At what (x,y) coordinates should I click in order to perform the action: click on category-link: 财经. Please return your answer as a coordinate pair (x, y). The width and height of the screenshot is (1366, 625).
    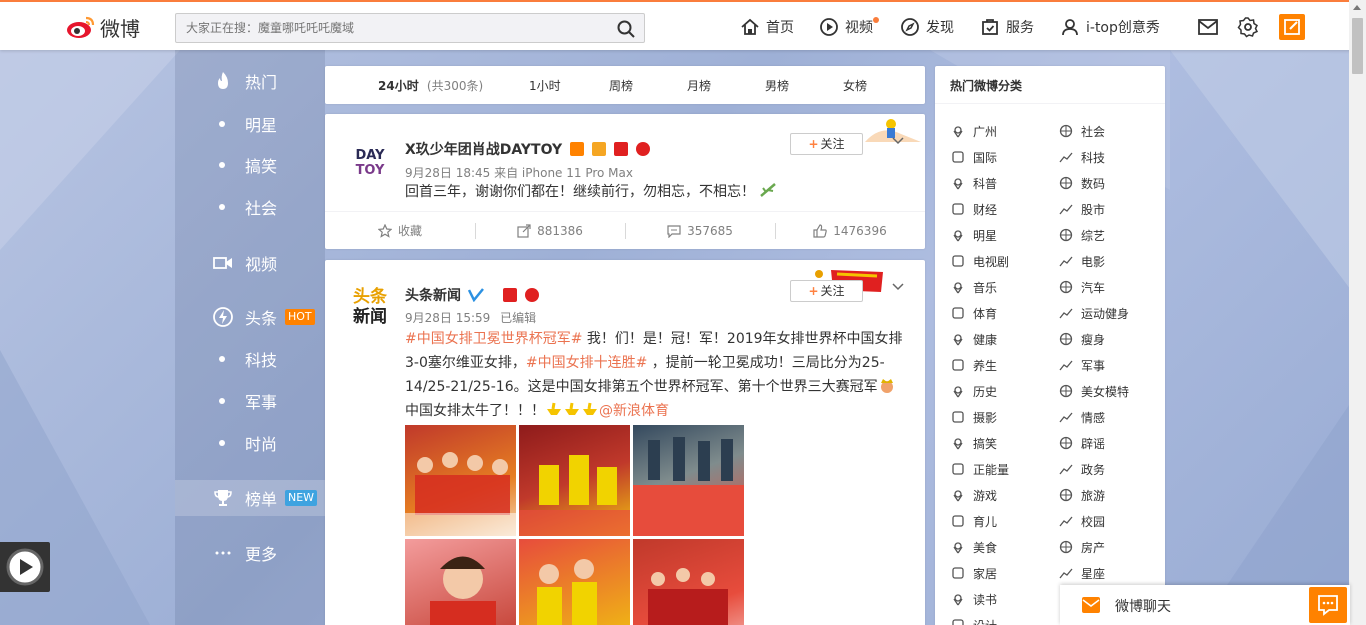
    Looking at the image, I should click on (974, 209).